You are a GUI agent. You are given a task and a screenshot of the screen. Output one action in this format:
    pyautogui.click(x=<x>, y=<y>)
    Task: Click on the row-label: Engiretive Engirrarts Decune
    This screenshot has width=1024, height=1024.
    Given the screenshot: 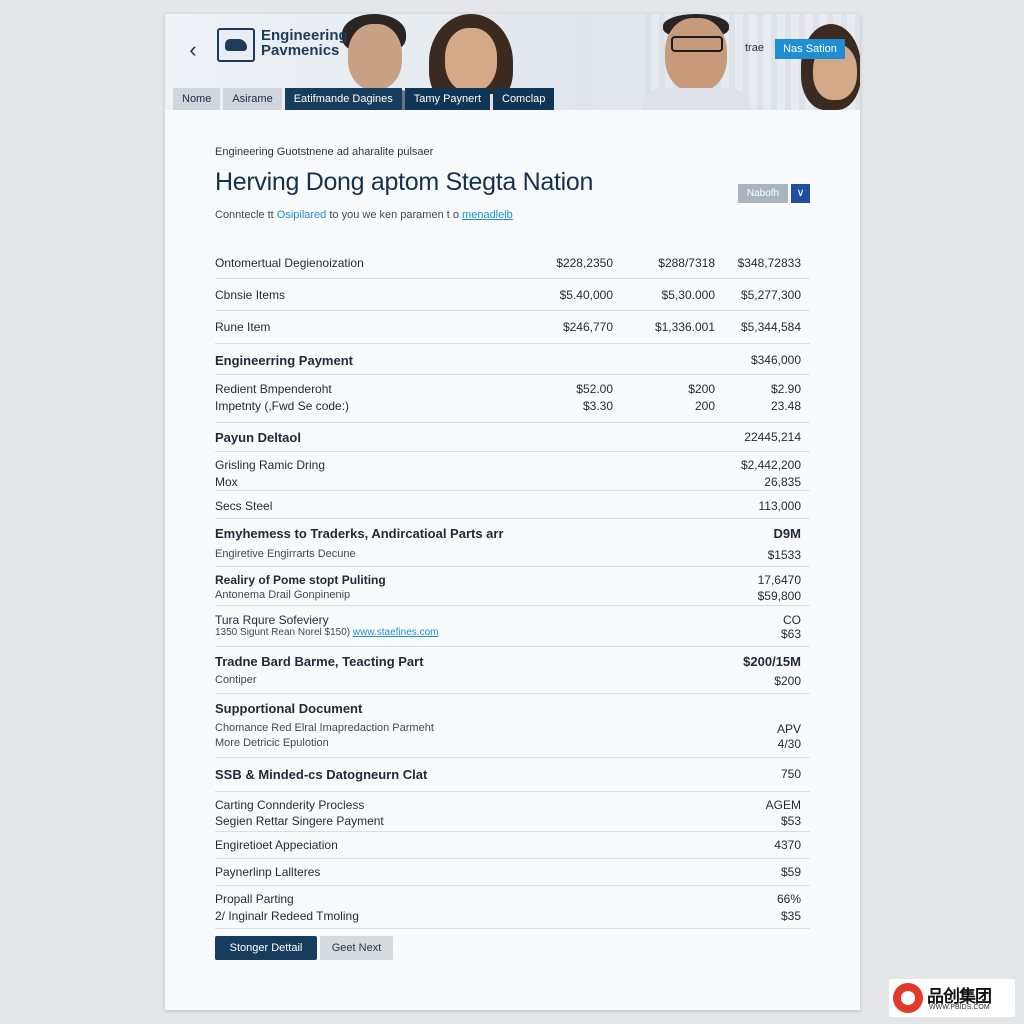 What is the action you would take?
    pyautogui.click(x=285, y=554)
    